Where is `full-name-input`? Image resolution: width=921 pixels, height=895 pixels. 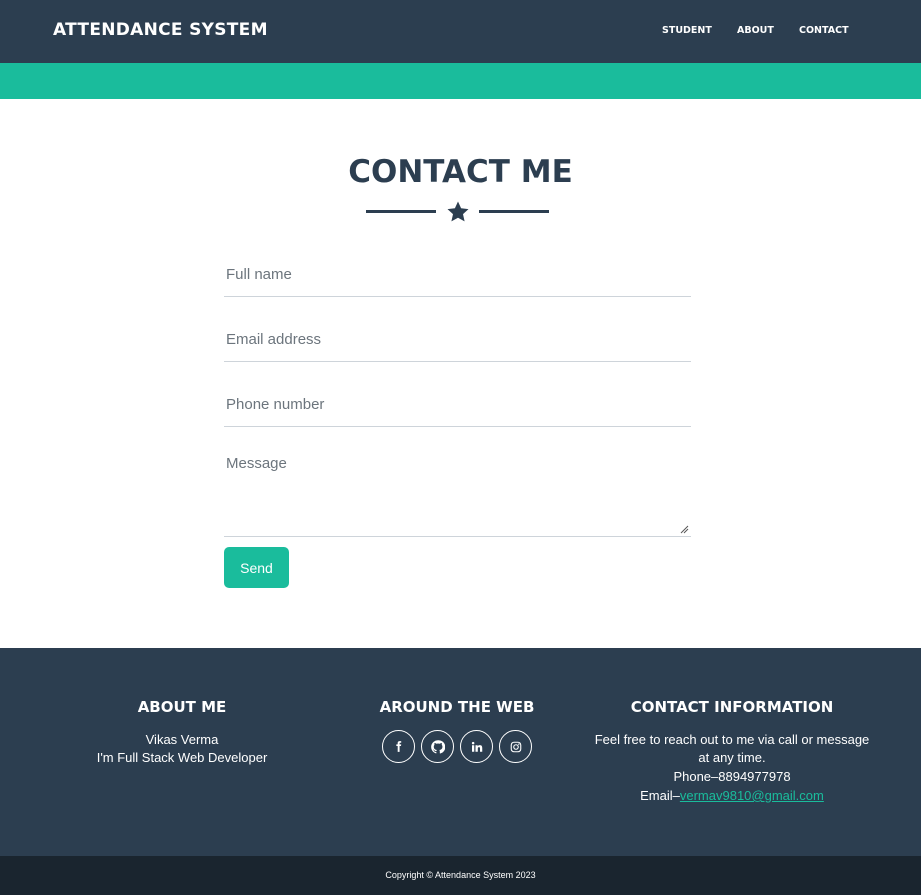
full-name-input is located at coordinates (457, 274).